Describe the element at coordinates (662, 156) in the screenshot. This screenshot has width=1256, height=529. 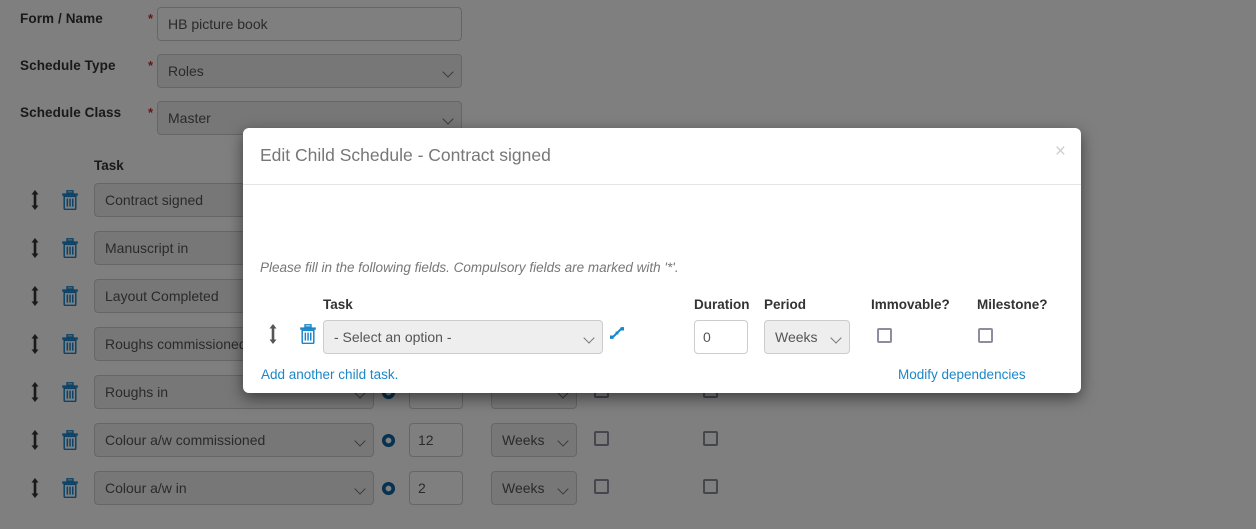
I see `modal-header: Edit Child Schedule - Contract signed ×` at that location.